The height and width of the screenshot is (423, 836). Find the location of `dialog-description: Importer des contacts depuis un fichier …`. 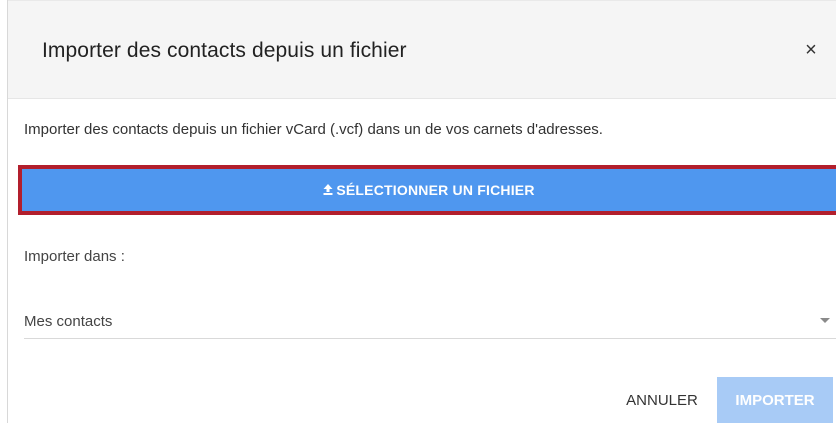

dialog-description: Importer des contacts depuis un fichier … is located at coordinates (313, 129).